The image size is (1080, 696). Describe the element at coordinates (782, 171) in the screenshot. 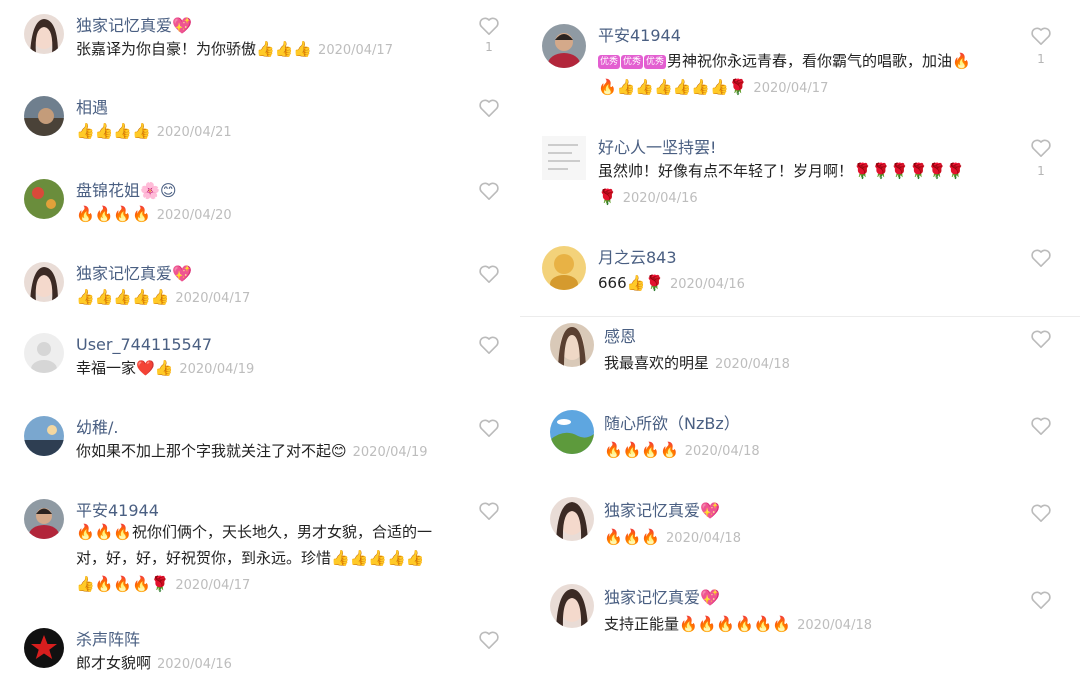

I see `comment-line: 虽然帅！好像有点不年轻了！岁月啊！🌹🌹🌹🌹🌹🌹` at that location.